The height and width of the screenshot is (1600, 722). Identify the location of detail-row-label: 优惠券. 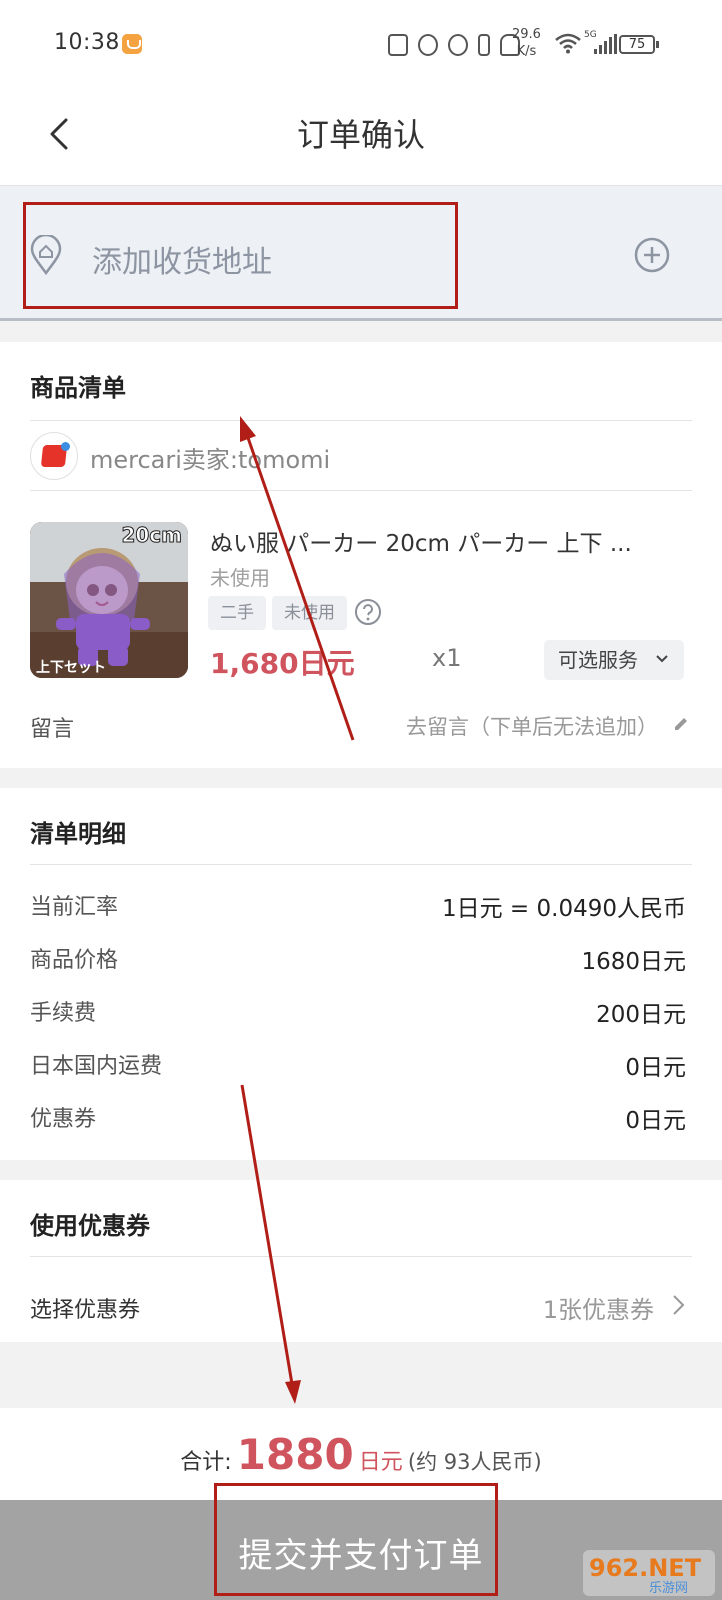
(63, 1119).